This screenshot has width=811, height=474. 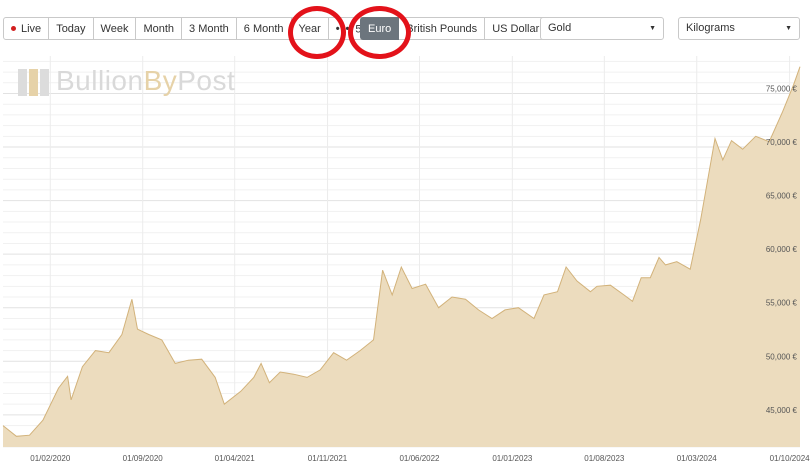 What do you see at coordinates (235, 458) in the screenshot?
I see `x-tick-label: 01/04/2021` at bounding box center [235, 458].